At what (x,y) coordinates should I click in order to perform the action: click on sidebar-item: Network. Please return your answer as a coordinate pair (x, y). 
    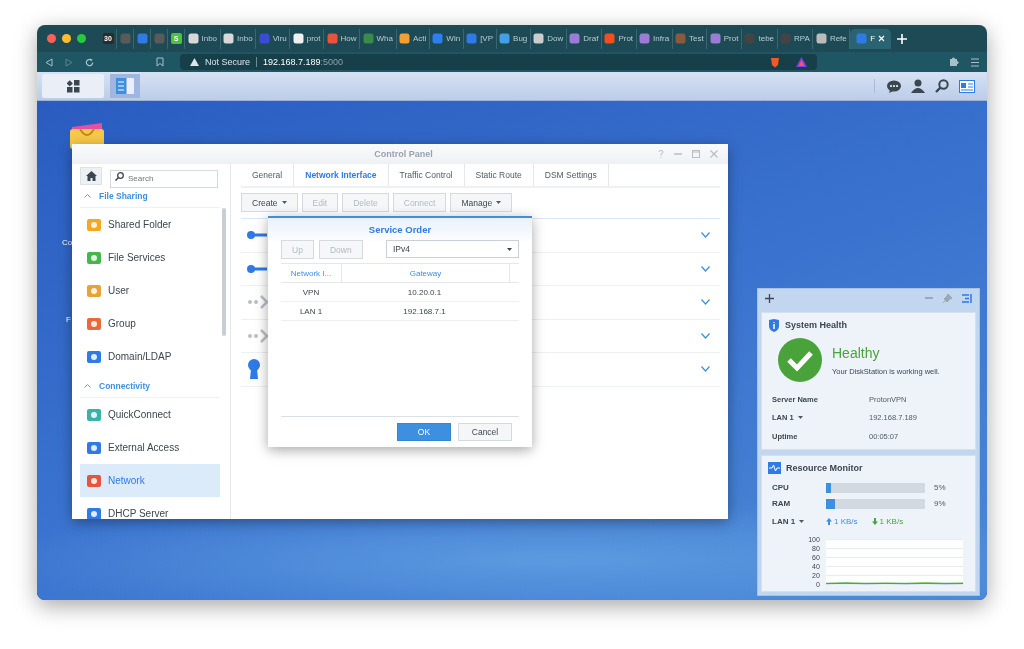
    Looking at the image, I should click on (150, 480).